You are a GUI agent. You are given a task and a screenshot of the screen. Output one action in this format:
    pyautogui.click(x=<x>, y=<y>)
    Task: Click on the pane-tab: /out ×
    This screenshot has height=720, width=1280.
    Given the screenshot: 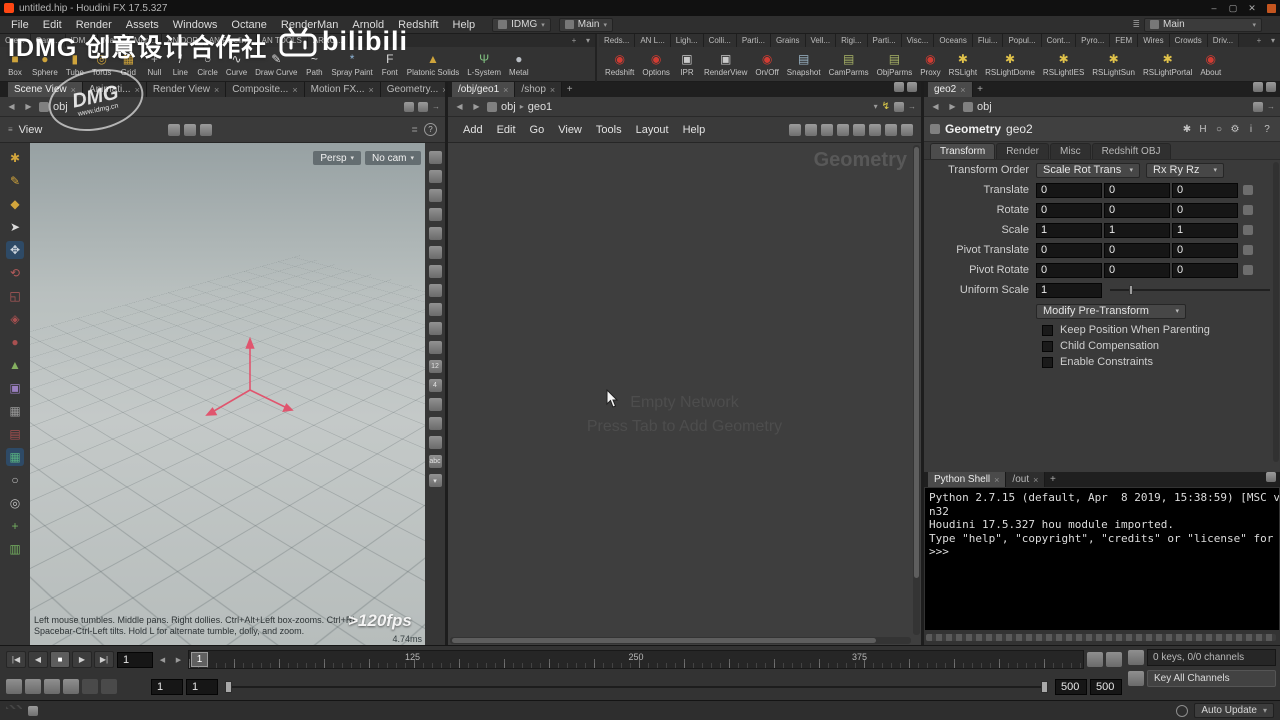 What is the action you would take?
    pyautogui.click(x=1026, y=479)
    